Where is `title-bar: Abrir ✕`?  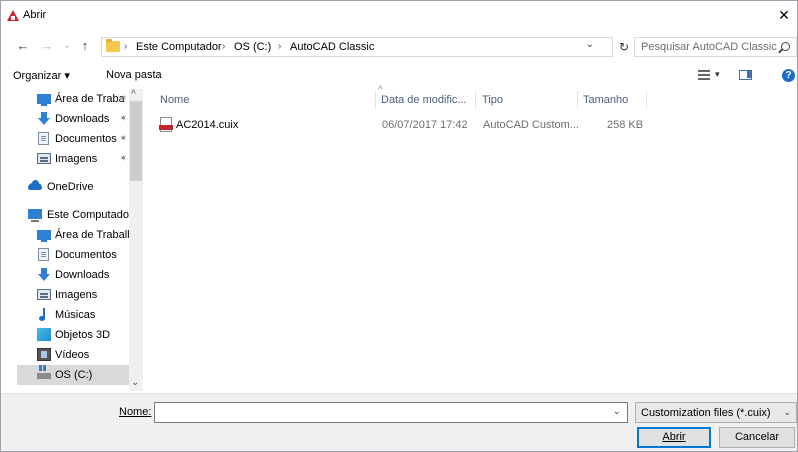 title-bar: Abrir ✕ is located at coordinates (399, 16).